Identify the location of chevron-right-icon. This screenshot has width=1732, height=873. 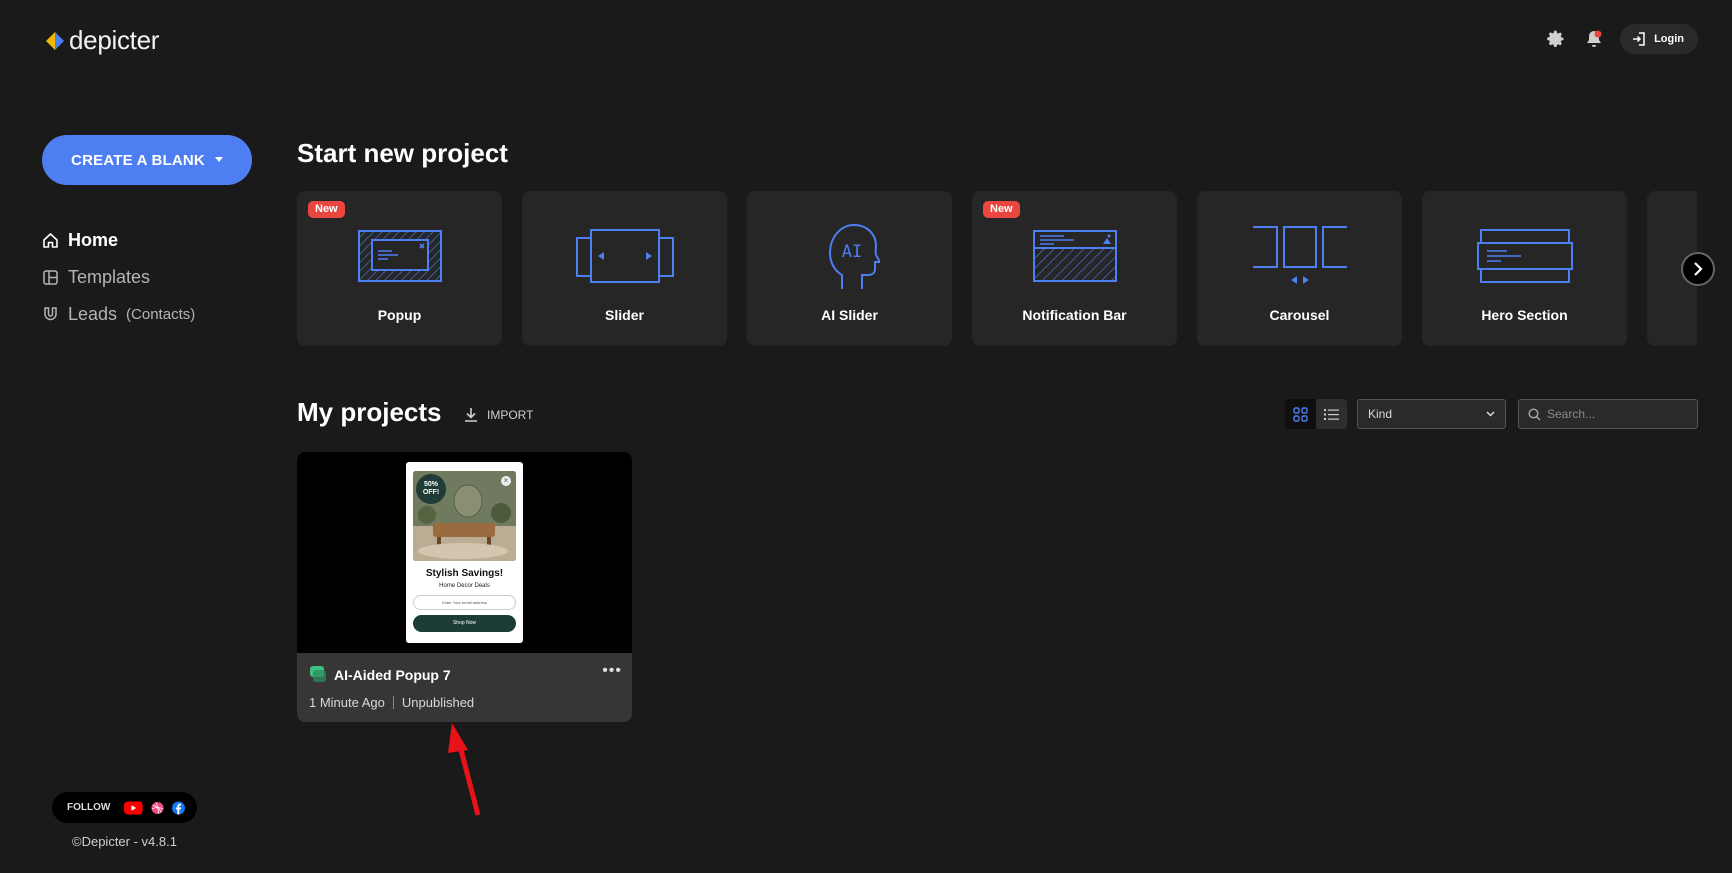
(1698, 269).